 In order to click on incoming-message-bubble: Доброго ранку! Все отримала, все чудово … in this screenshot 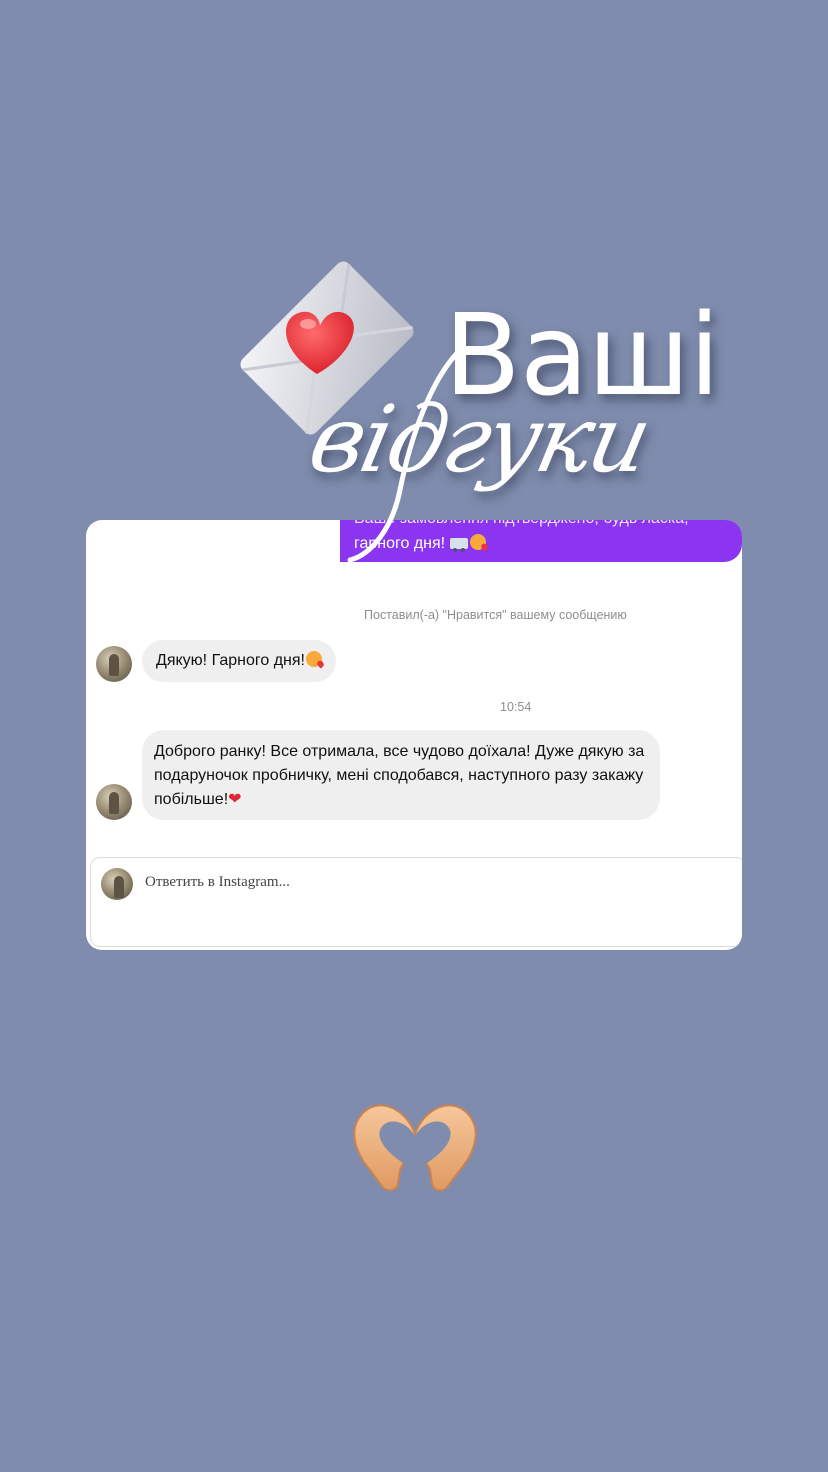, I will do `click(401, 775)`.